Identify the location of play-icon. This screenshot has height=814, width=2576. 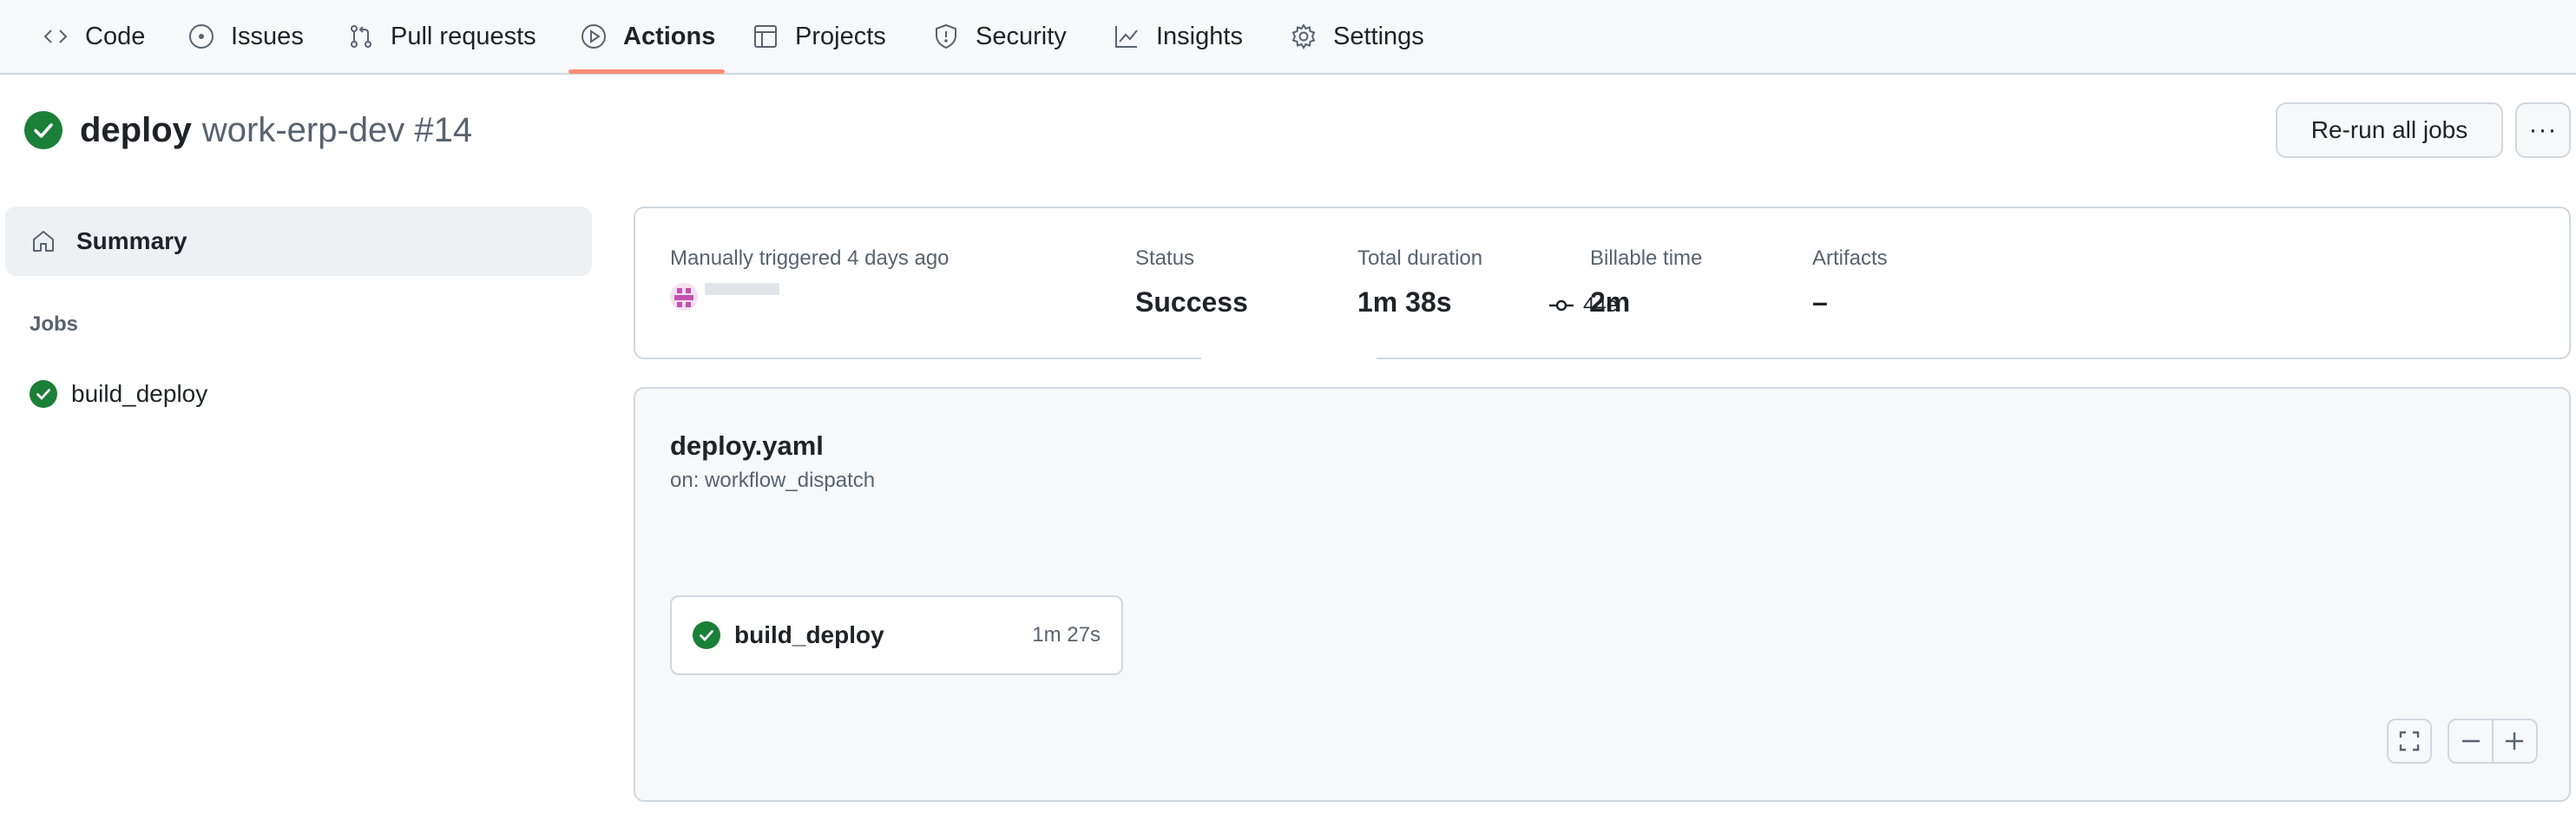
(594, 36).